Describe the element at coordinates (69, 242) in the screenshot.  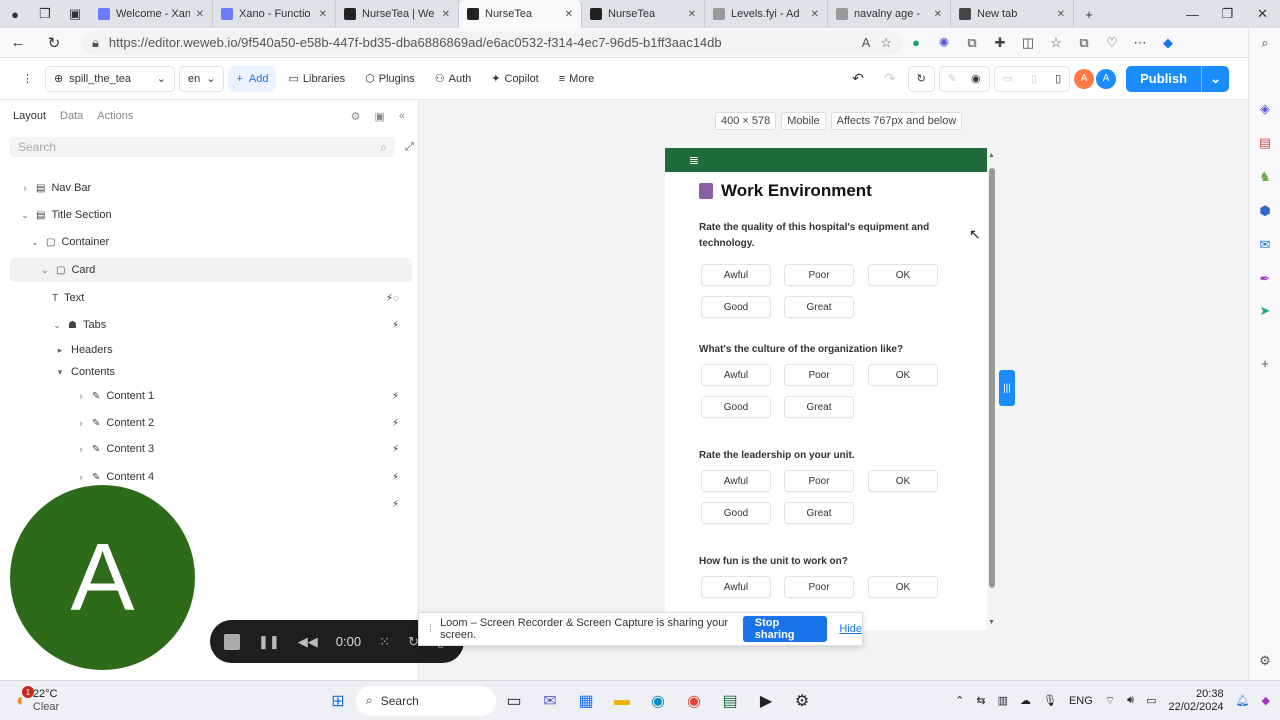
I see `tree-item-container: ⌄ ▢ Container` at that location.